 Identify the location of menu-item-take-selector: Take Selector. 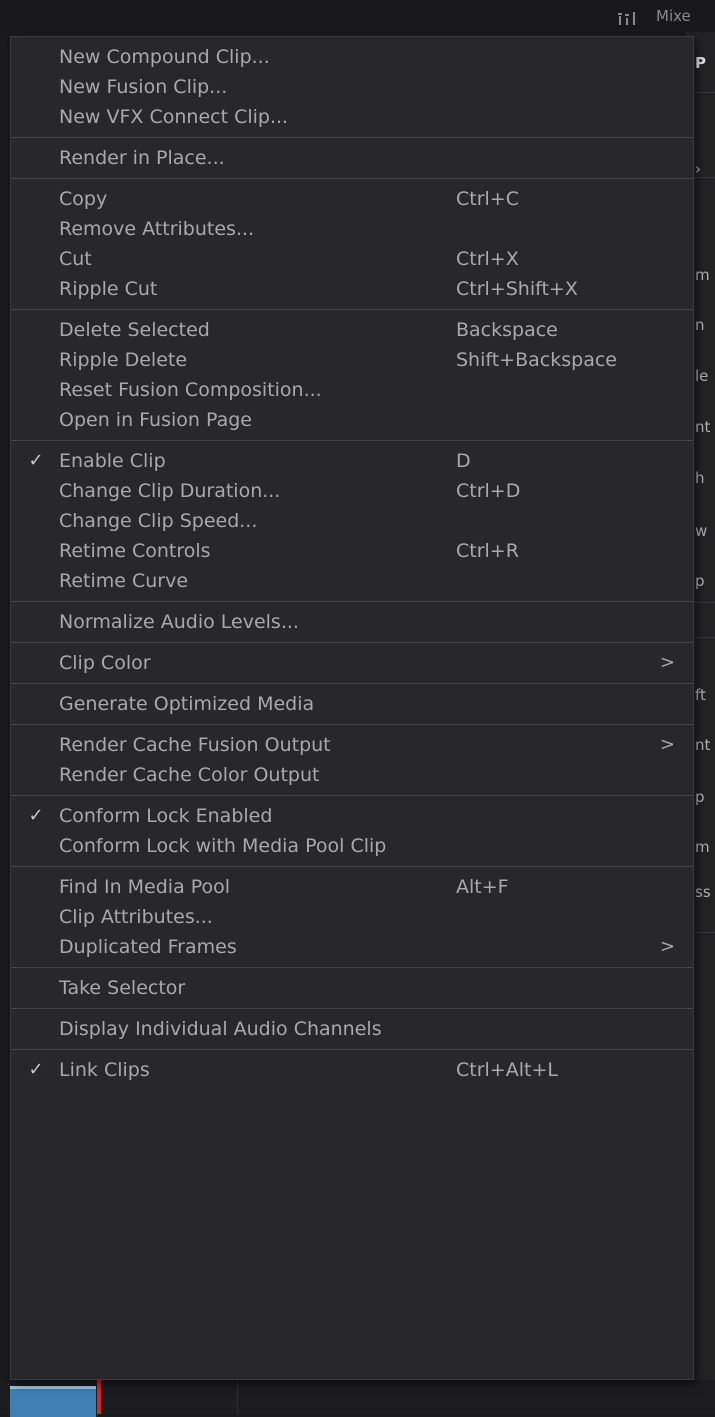
(352, 988).